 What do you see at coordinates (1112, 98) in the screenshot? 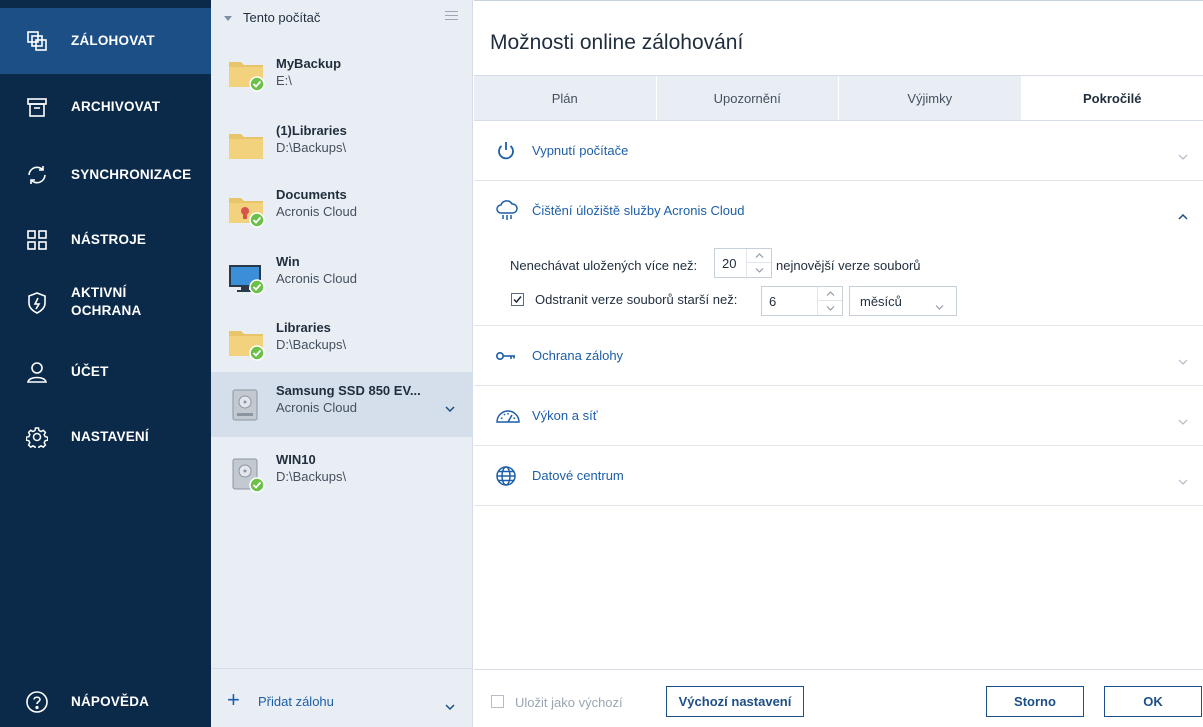
I see `tab-advanced: Pokročilé` at bounding box center [1112, 98].